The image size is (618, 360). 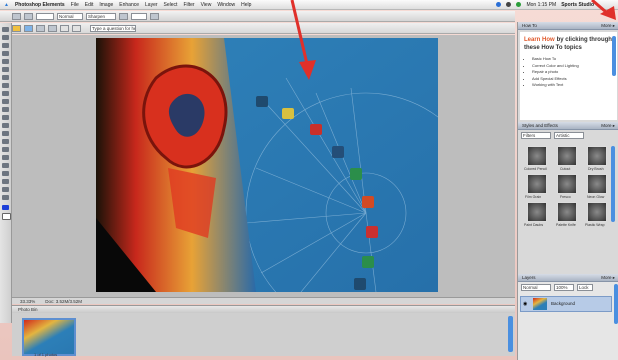 What do you see at coordinates (453, 40) in the screenshot?
I see `annotation-arrows` at bounding box center [453, 40].